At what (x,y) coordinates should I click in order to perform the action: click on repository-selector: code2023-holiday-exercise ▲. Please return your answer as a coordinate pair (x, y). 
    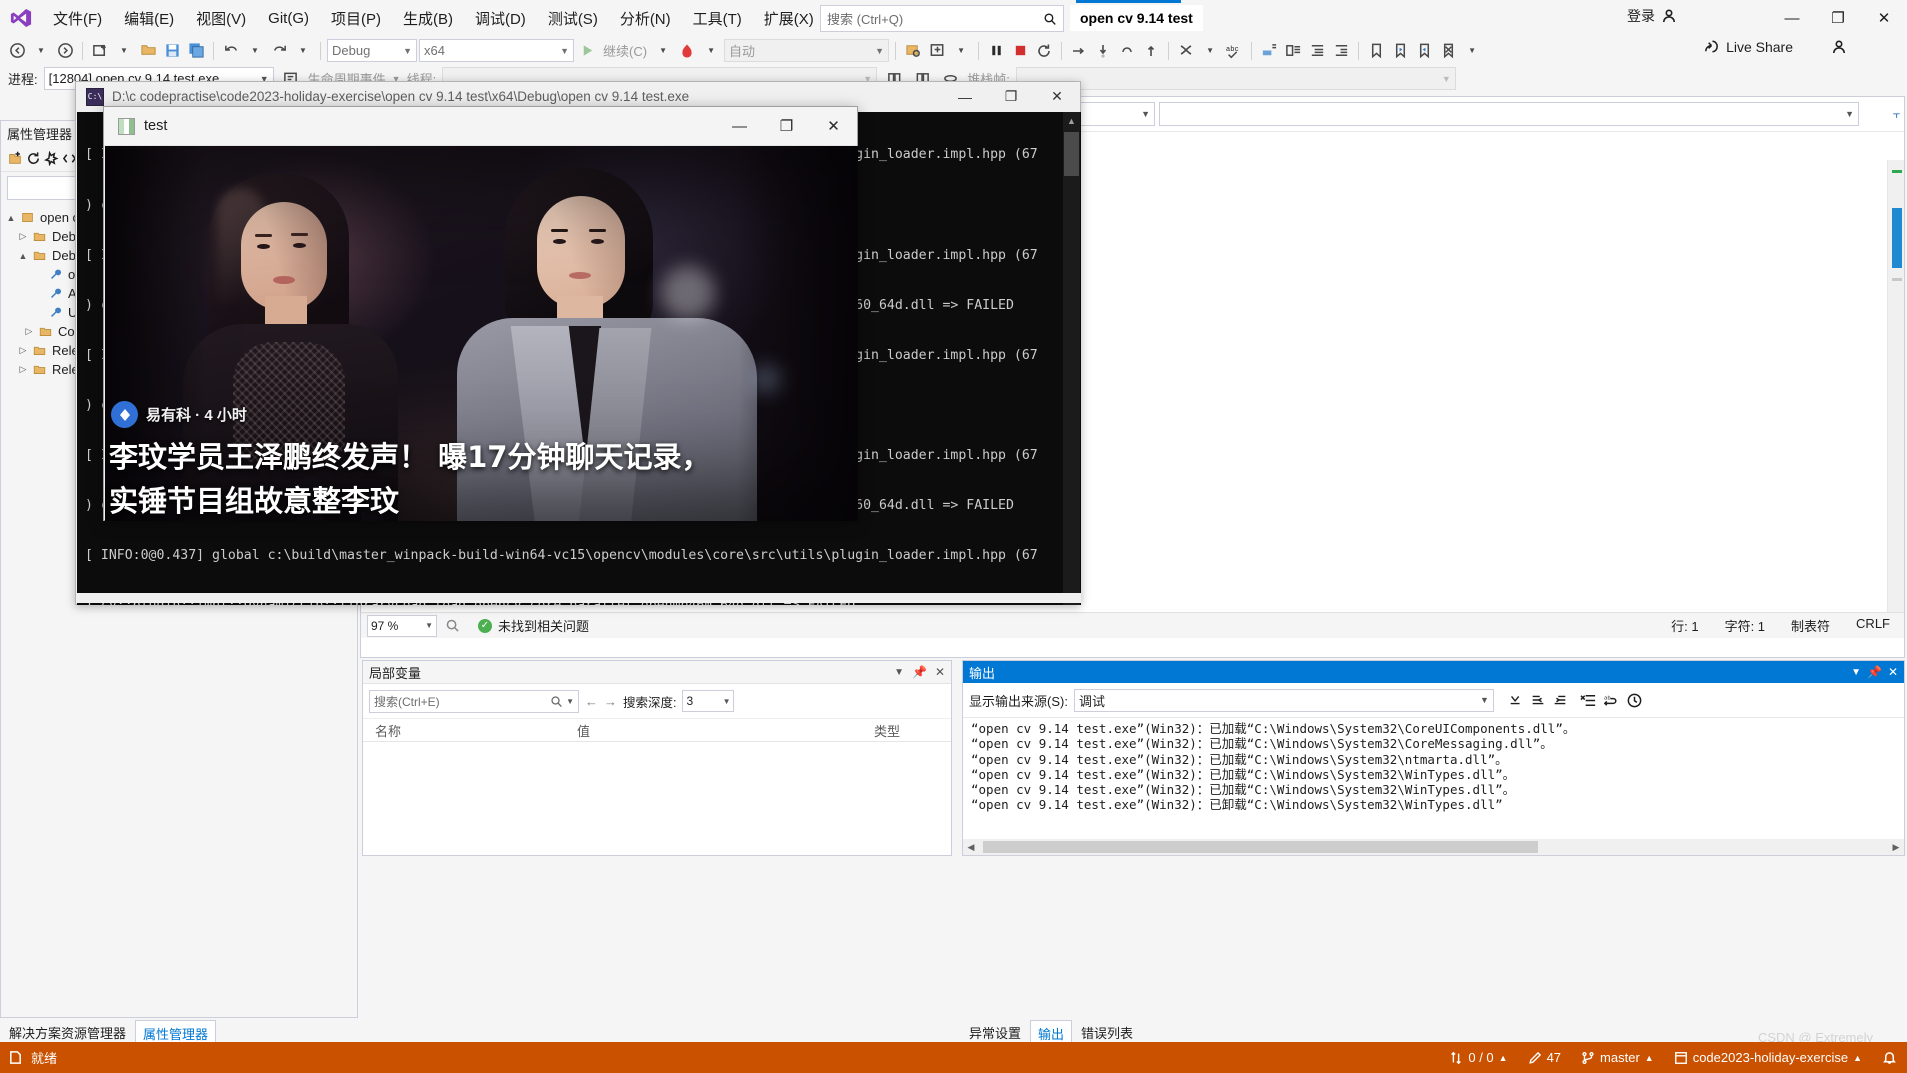
    Looking at the image, I should click on (1768, 1057).